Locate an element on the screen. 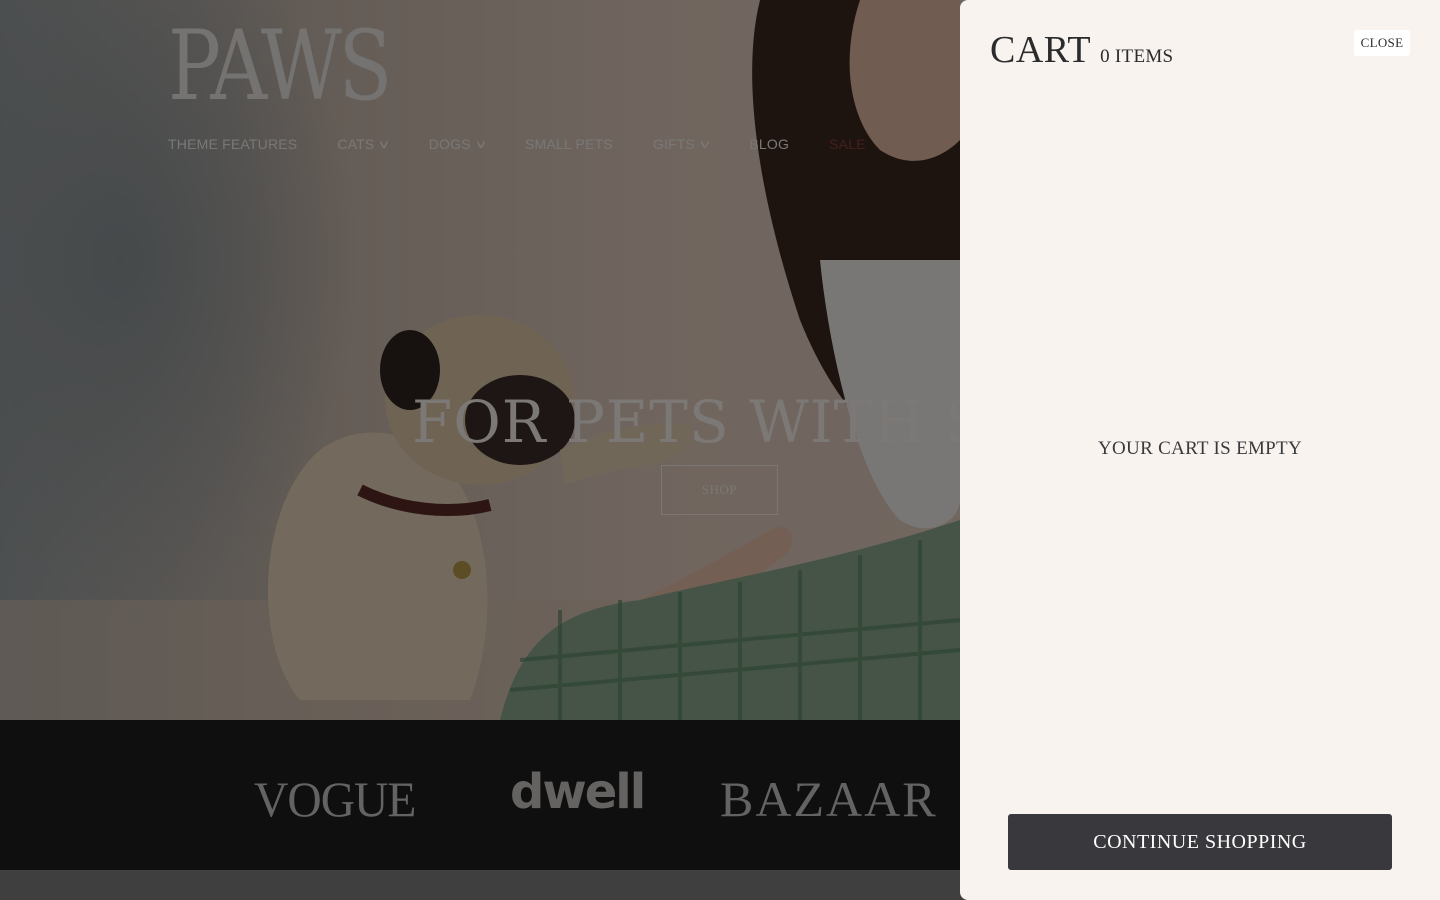  empty-cart-message: YOUR CART IS EMPTY is located at coordinates (1200, 448).